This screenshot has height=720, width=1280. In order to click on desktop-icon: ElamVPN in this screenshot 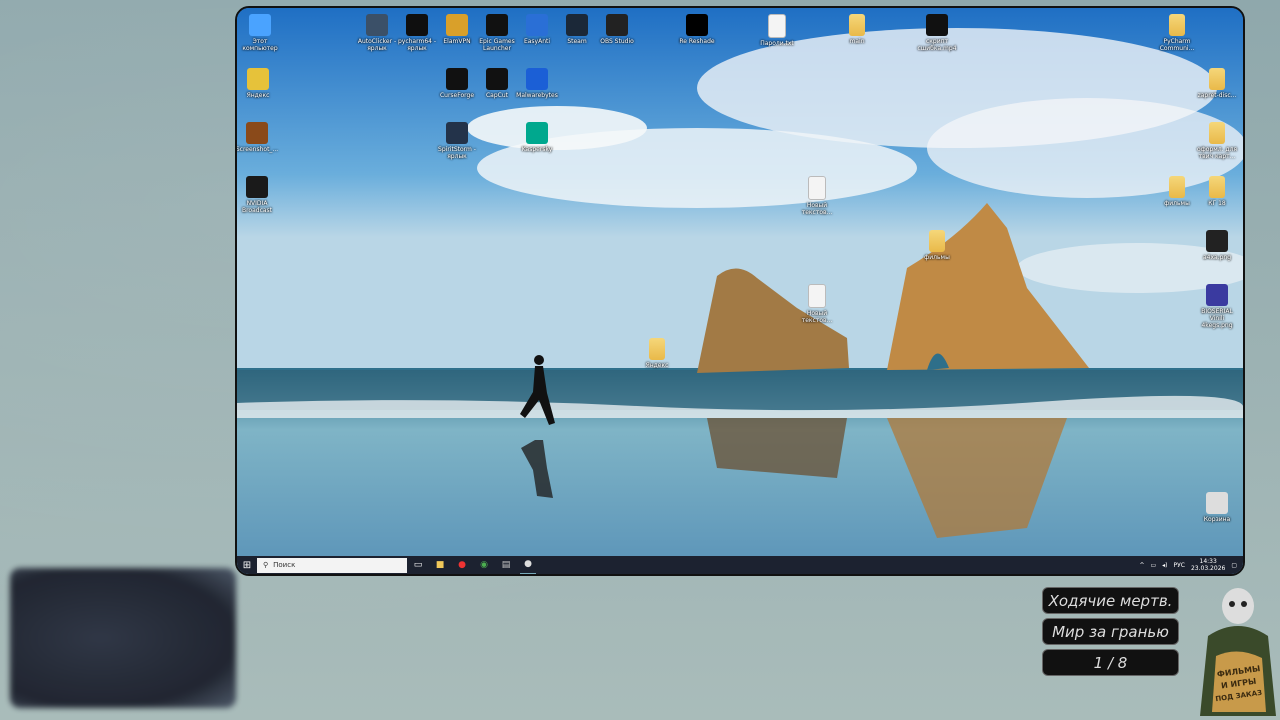, I will do `click(457, 29)`.